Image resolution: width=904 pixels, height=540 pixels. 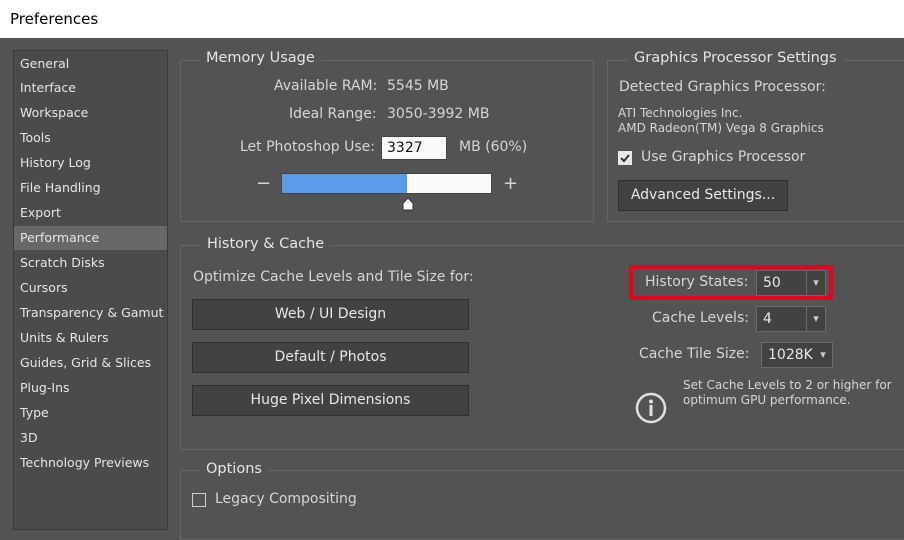 I want to click on memory-usage-title: Memory Usage, so click(x=260, y=58).